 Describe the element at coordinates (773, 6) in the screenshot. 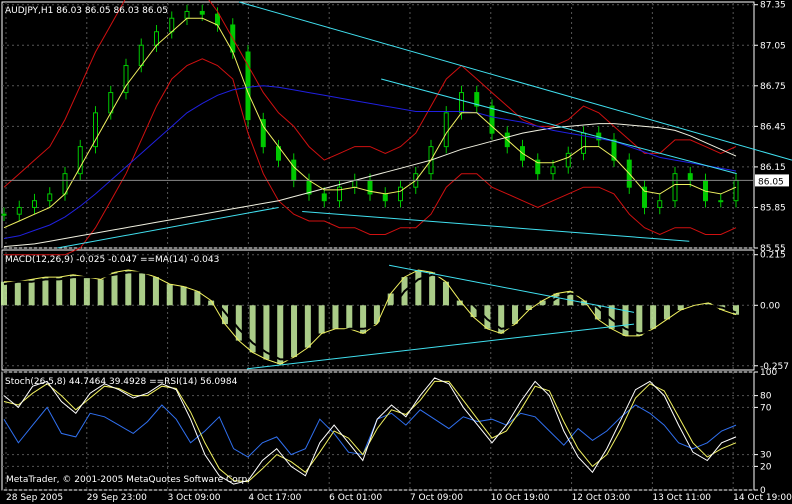

I see `y-tick-label: 87.35` at that location.